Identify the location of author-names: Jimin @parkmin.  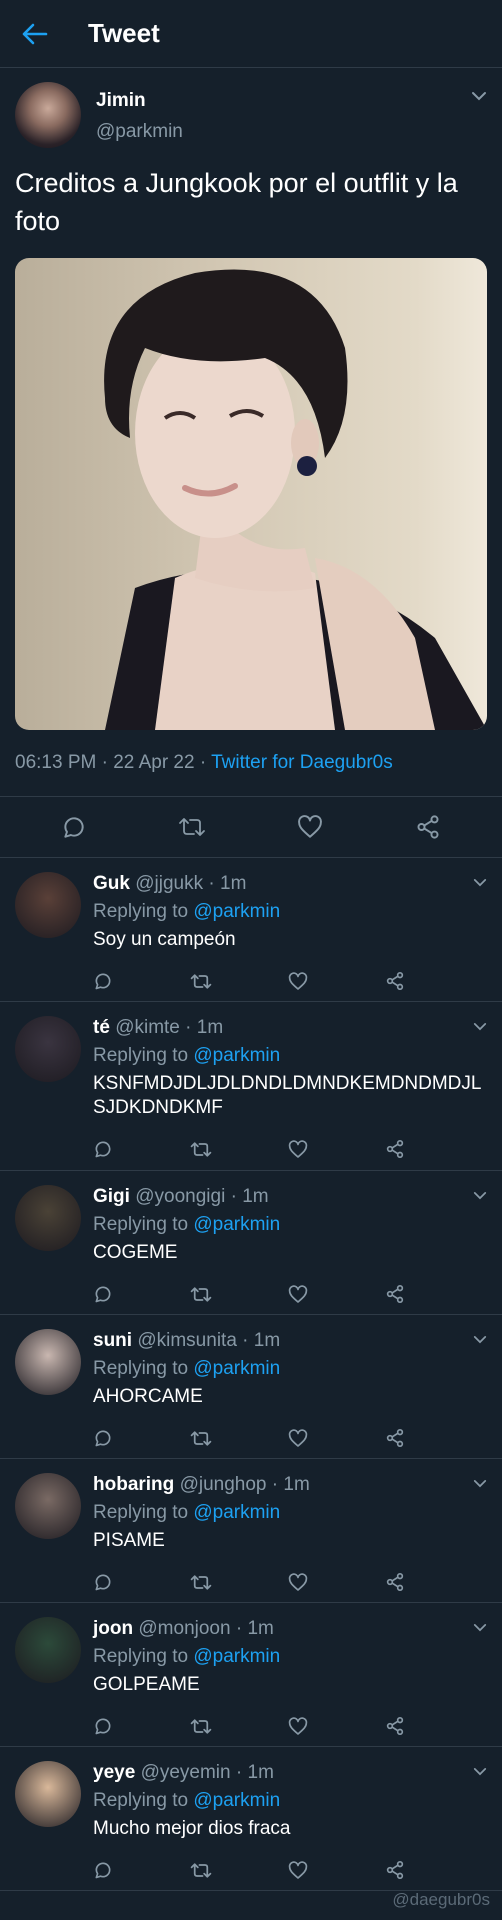
(139, 112).